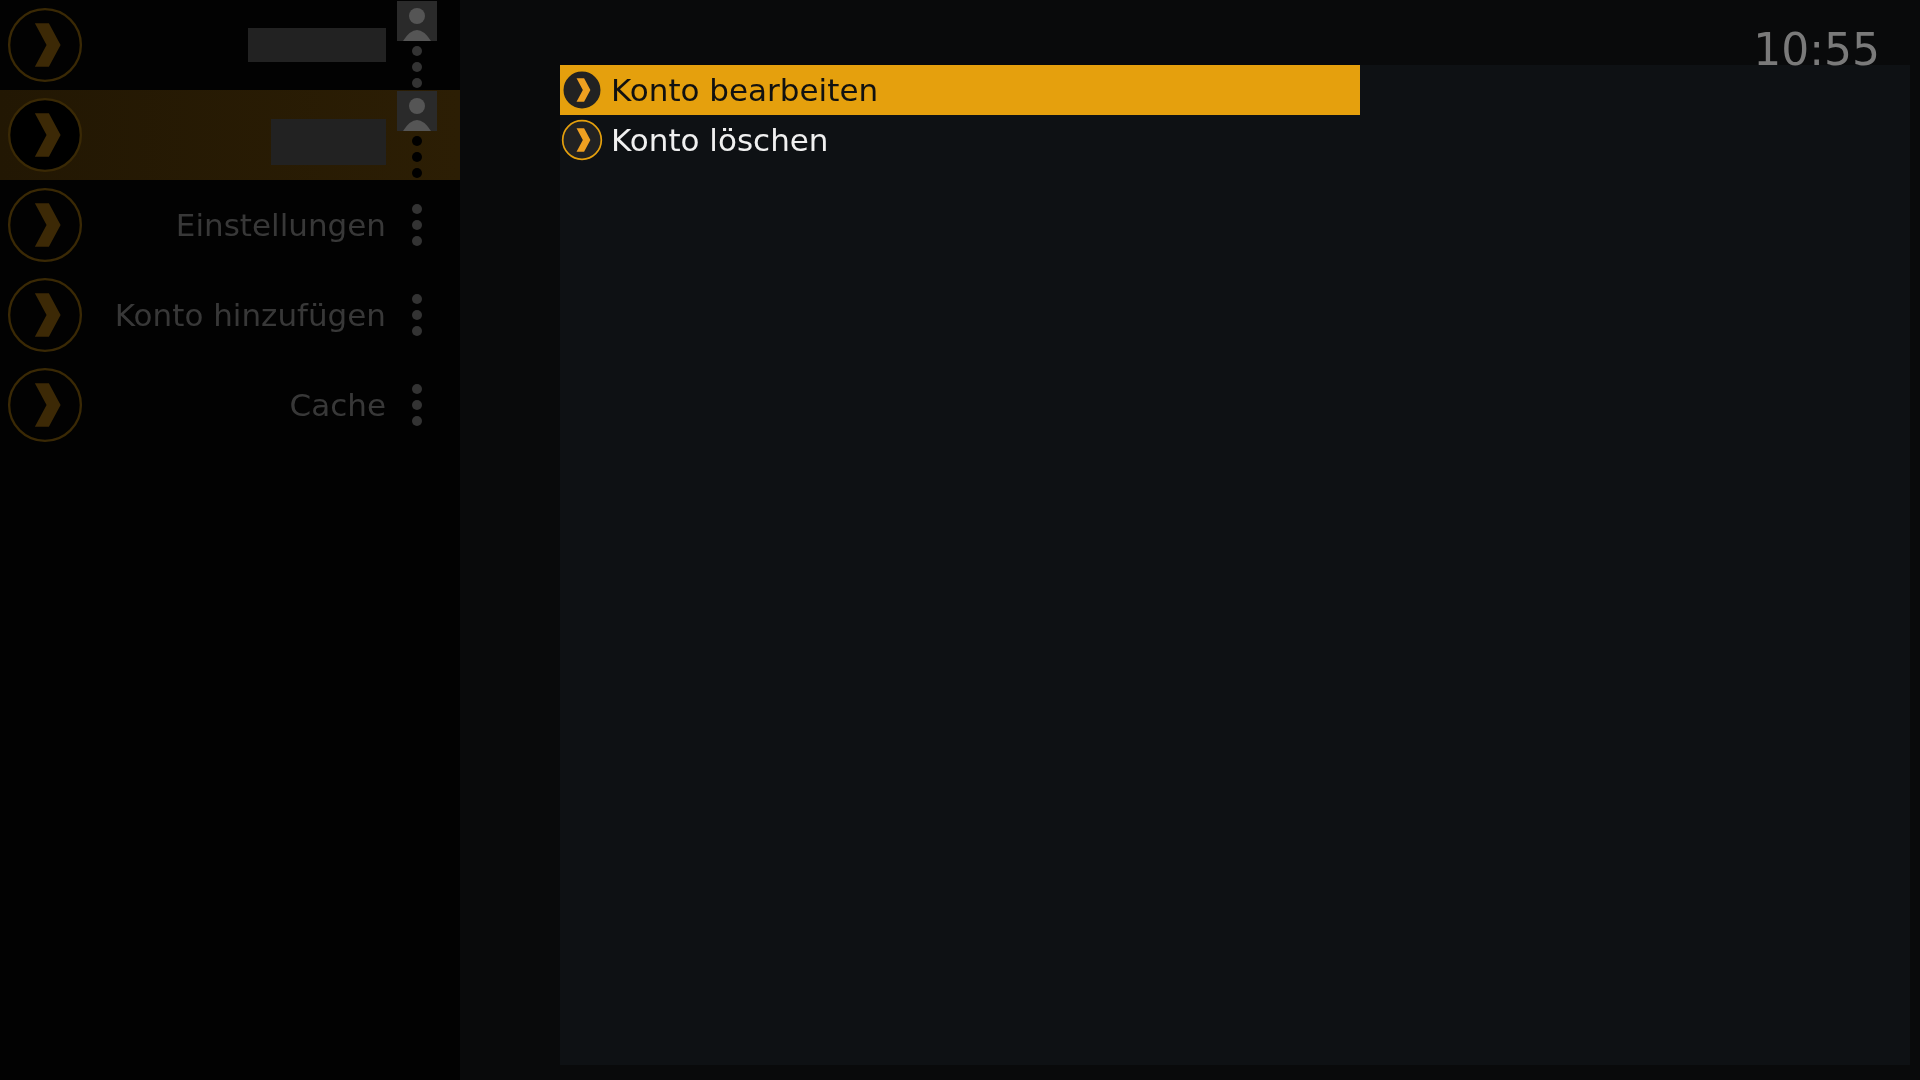 This screenshot has width=1920, height=1080. I want to click on sidebar-item, so click(230, 135).